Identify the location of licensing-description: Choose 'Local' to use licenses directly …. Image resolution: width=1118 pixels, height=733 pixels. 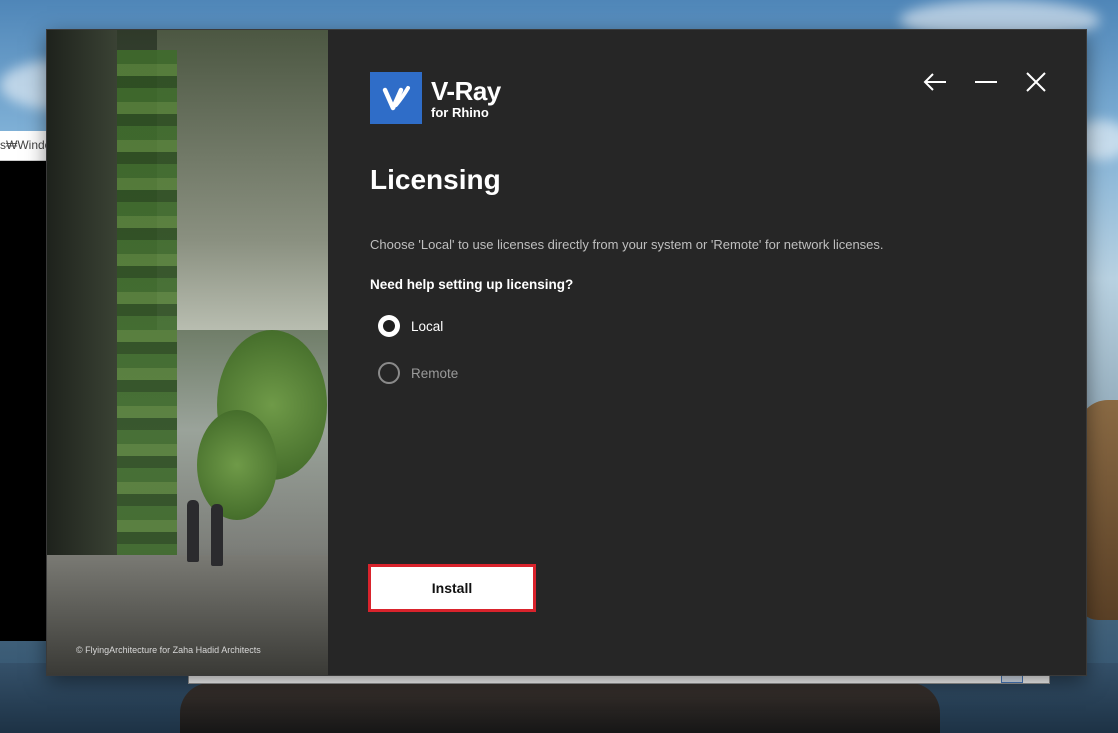
(627, 244).